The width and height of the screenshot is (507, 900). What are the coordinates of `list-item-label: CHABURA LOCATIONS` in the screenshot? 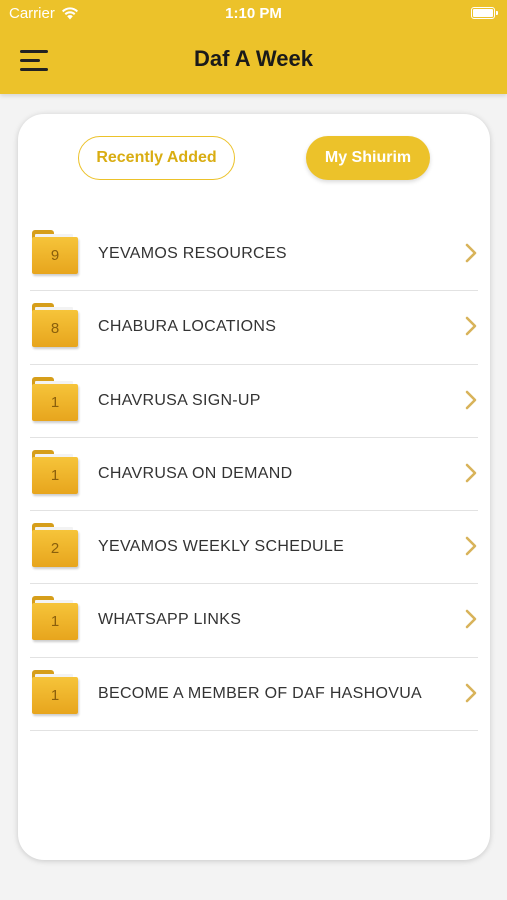 It's located at (187, 327).